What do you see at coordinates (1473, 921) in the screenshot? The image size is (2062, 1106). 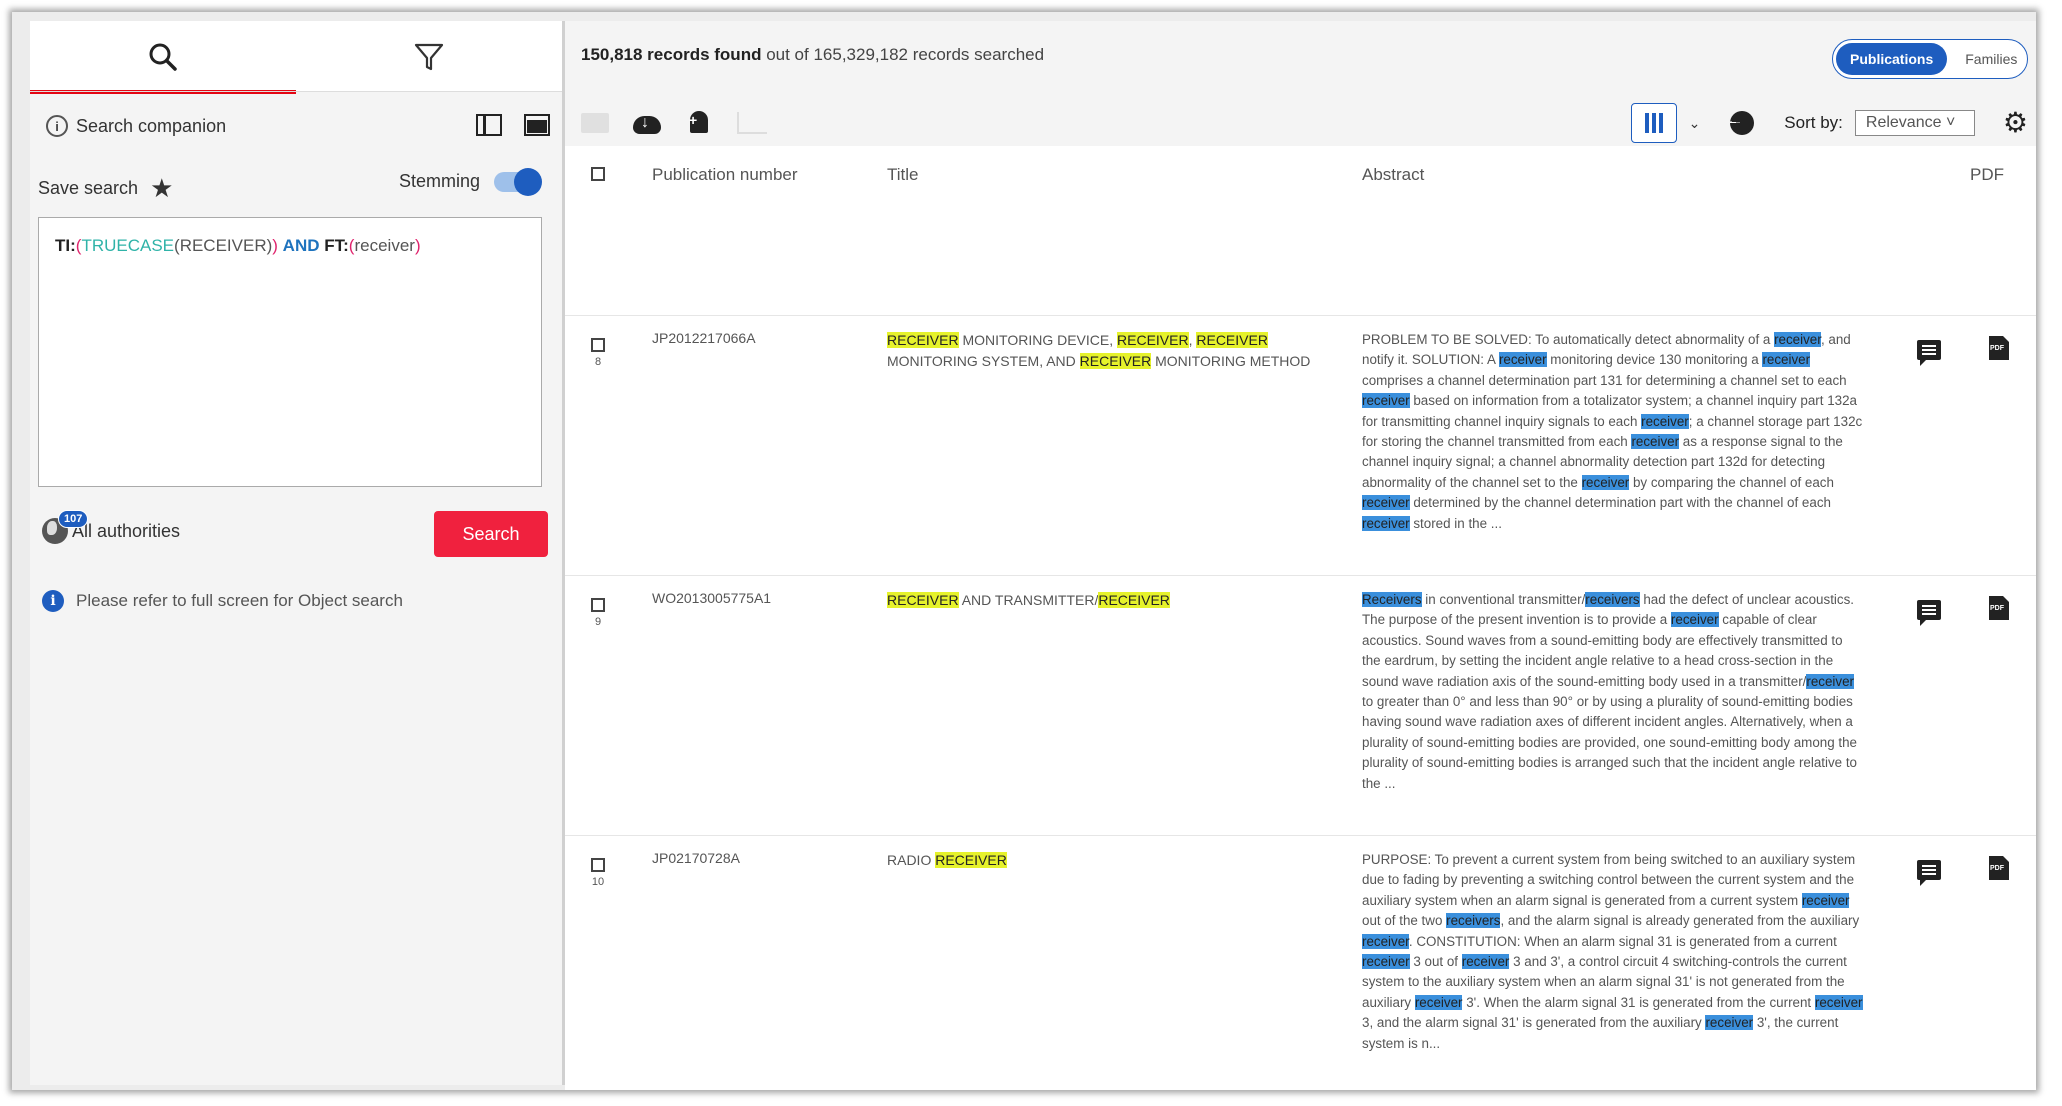 I see `highlighted-term: receivers` at bounding box center [1473, 921].